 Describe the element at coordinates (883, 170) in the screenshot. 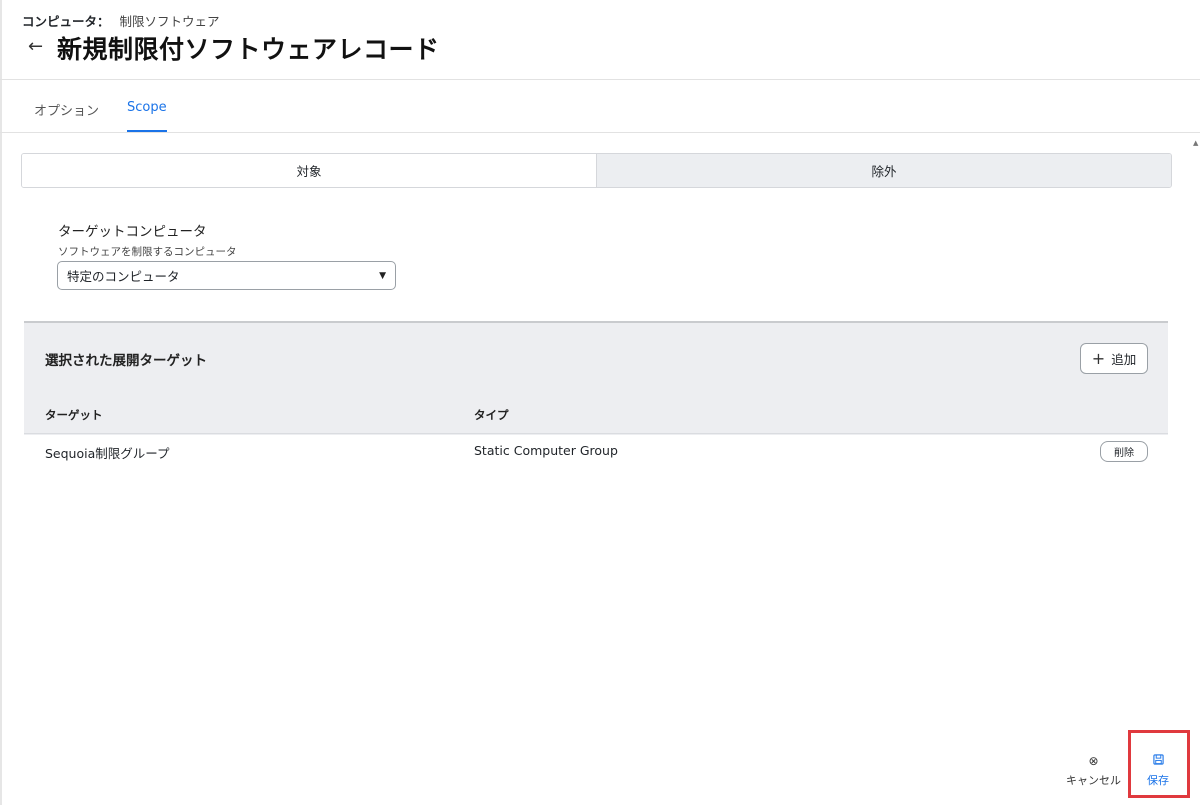

I see `scope-toggle-exclusions: 除外` at that location.